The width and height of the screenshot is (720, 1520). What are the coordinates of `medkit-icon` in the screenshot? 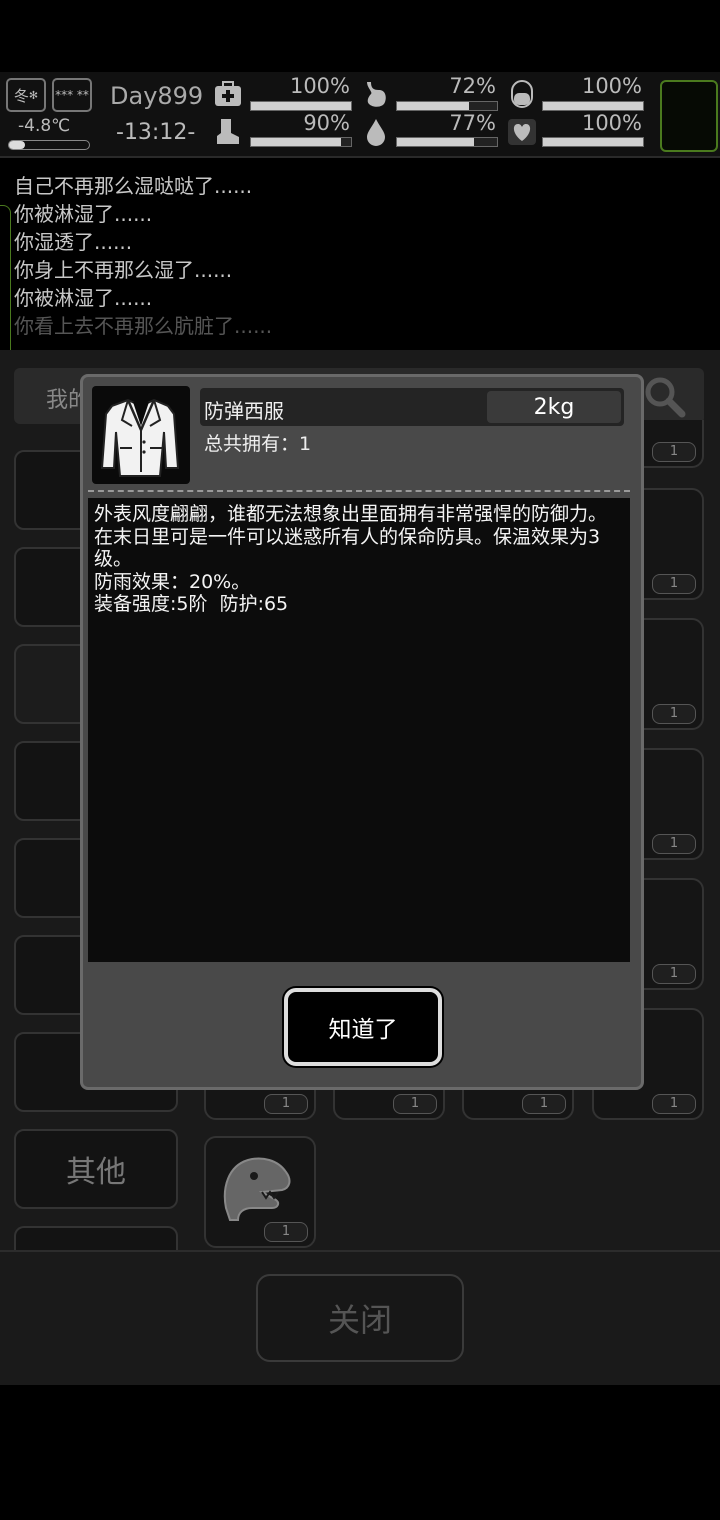 It's located at (228, 94).